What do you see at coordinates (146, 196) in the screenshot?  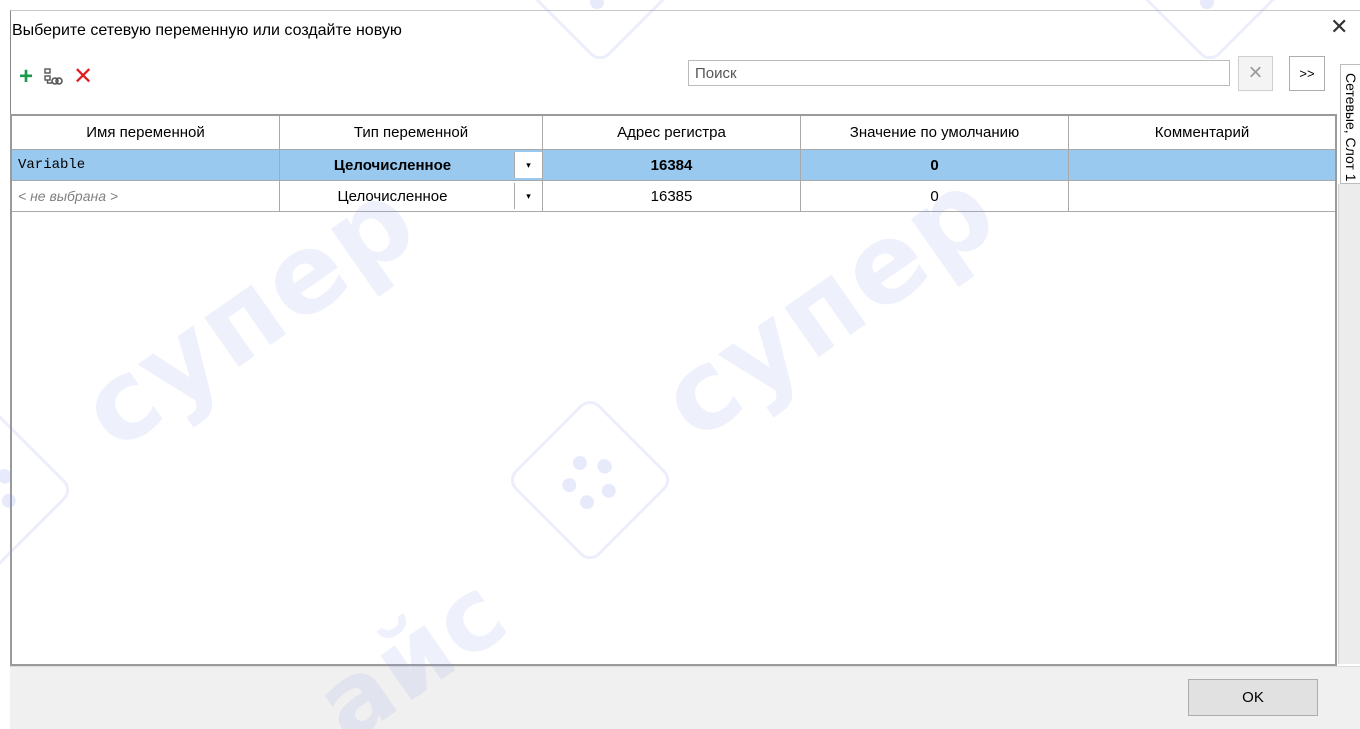 I see `variable-name-cell: < не выбрана >` at bounding box center [146, 196].